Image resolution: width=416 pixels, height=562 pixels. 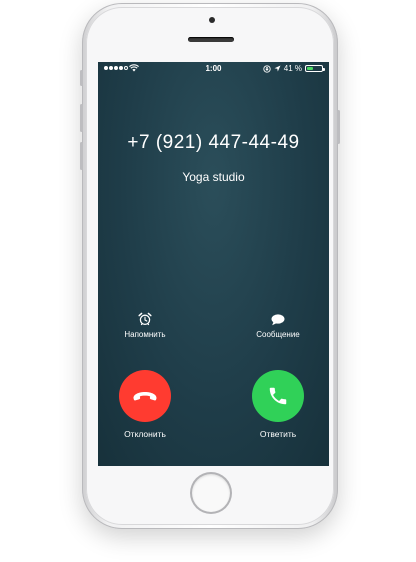 I want to click on accept-label: Ответить, so click(x=278, y=434).